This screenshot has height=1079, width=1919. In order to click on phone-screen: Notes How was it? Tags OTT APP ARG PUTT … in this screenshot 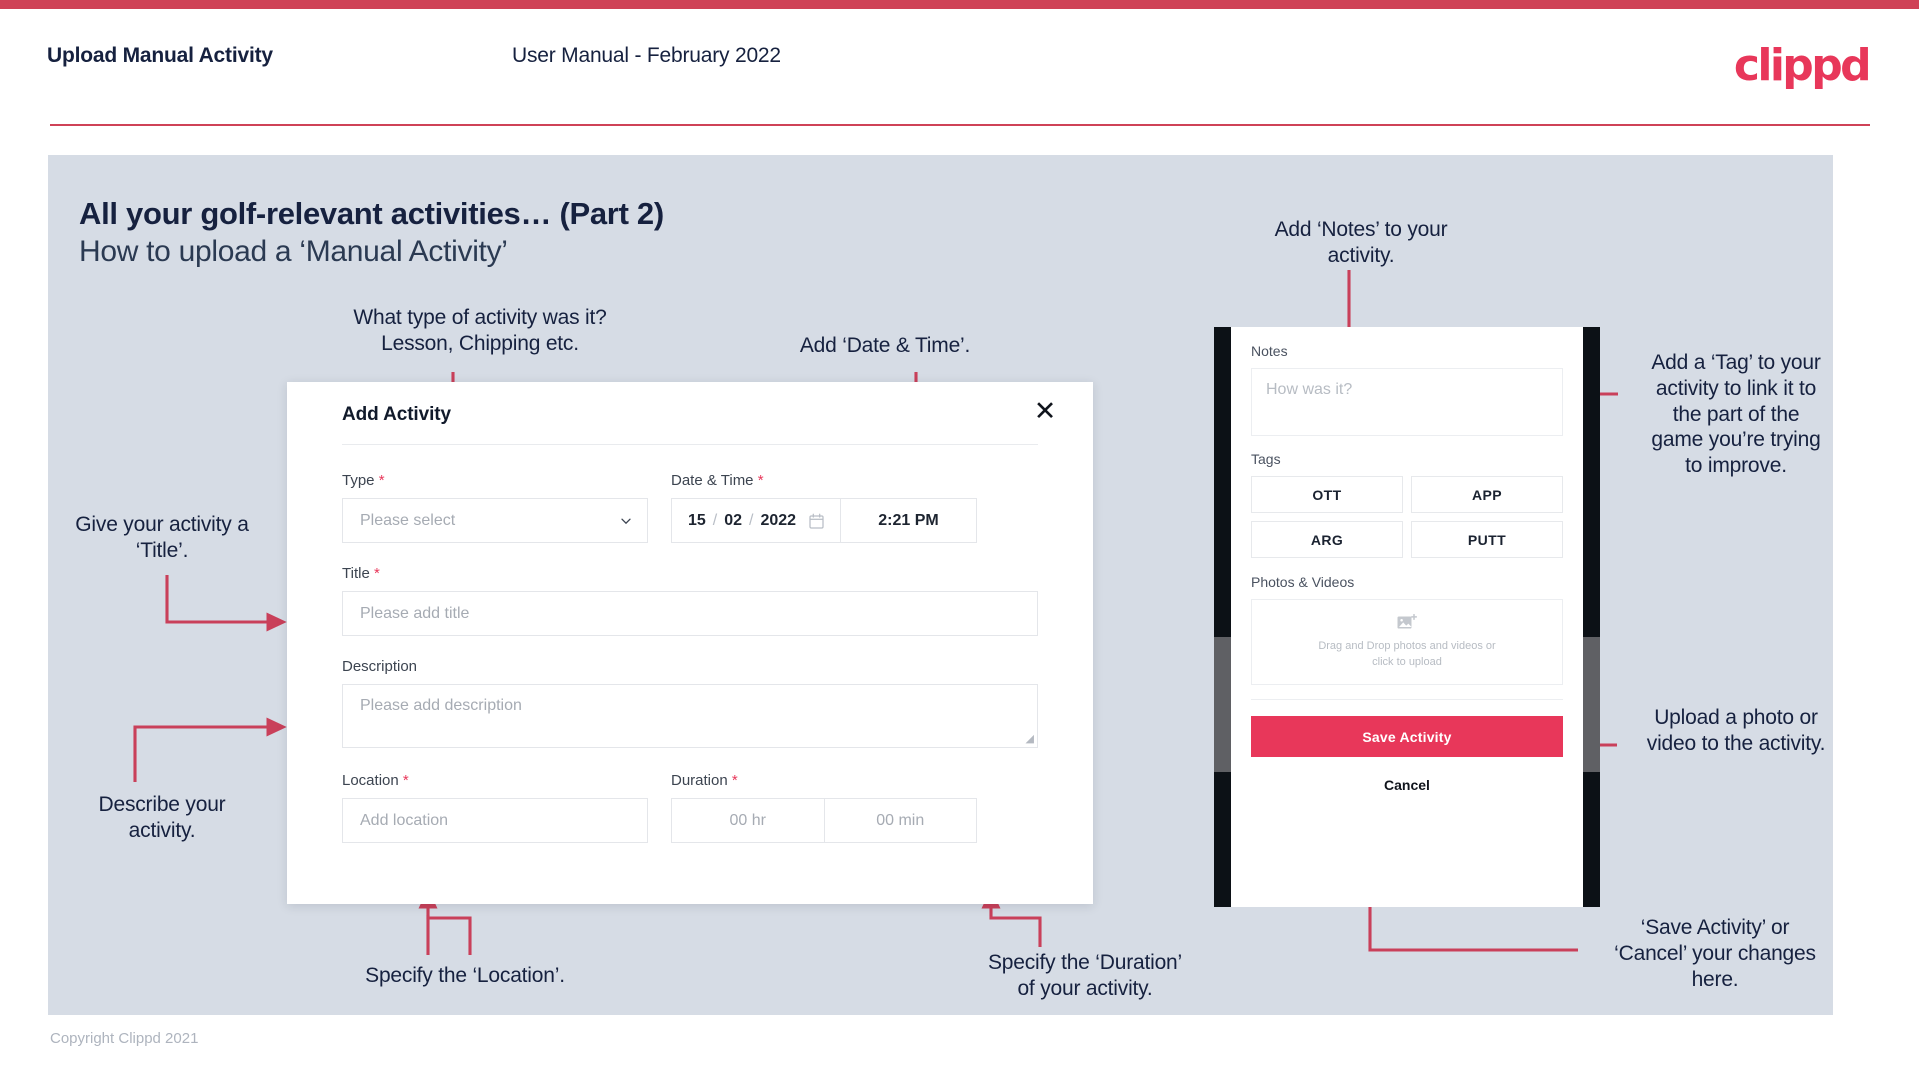, I will do `click(1407, 617)`.